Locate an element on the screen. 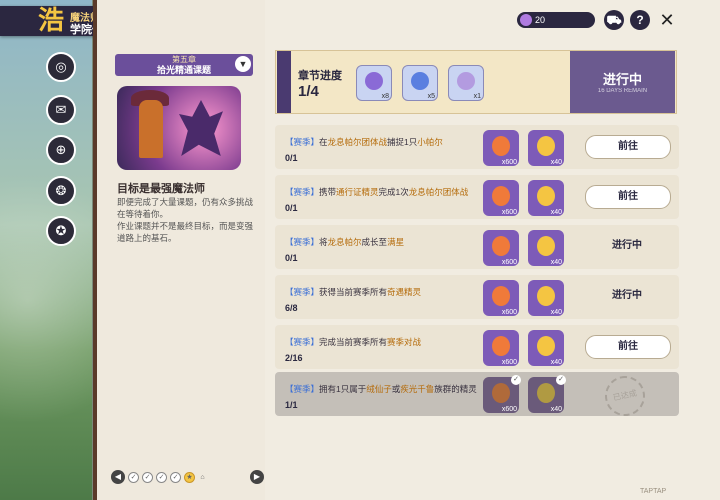 The width and height of the screenshot is (720, 500). task-text: 【赛季】将龙息帕尔成长至满星 is located at coordinates (345, 242).